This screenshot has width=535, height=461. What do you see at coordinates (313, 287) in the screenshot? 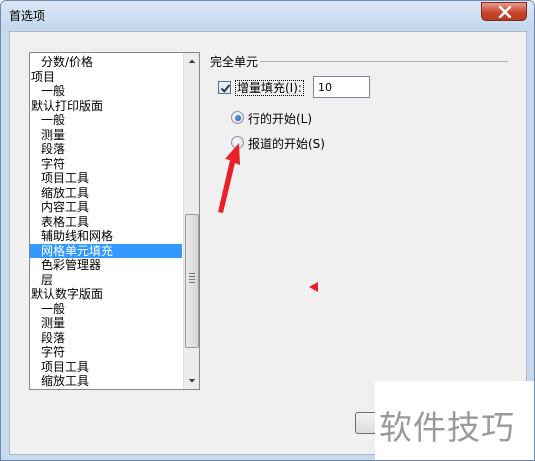
I see `annotation-pointer-marker` at bounding box center [313, 287].